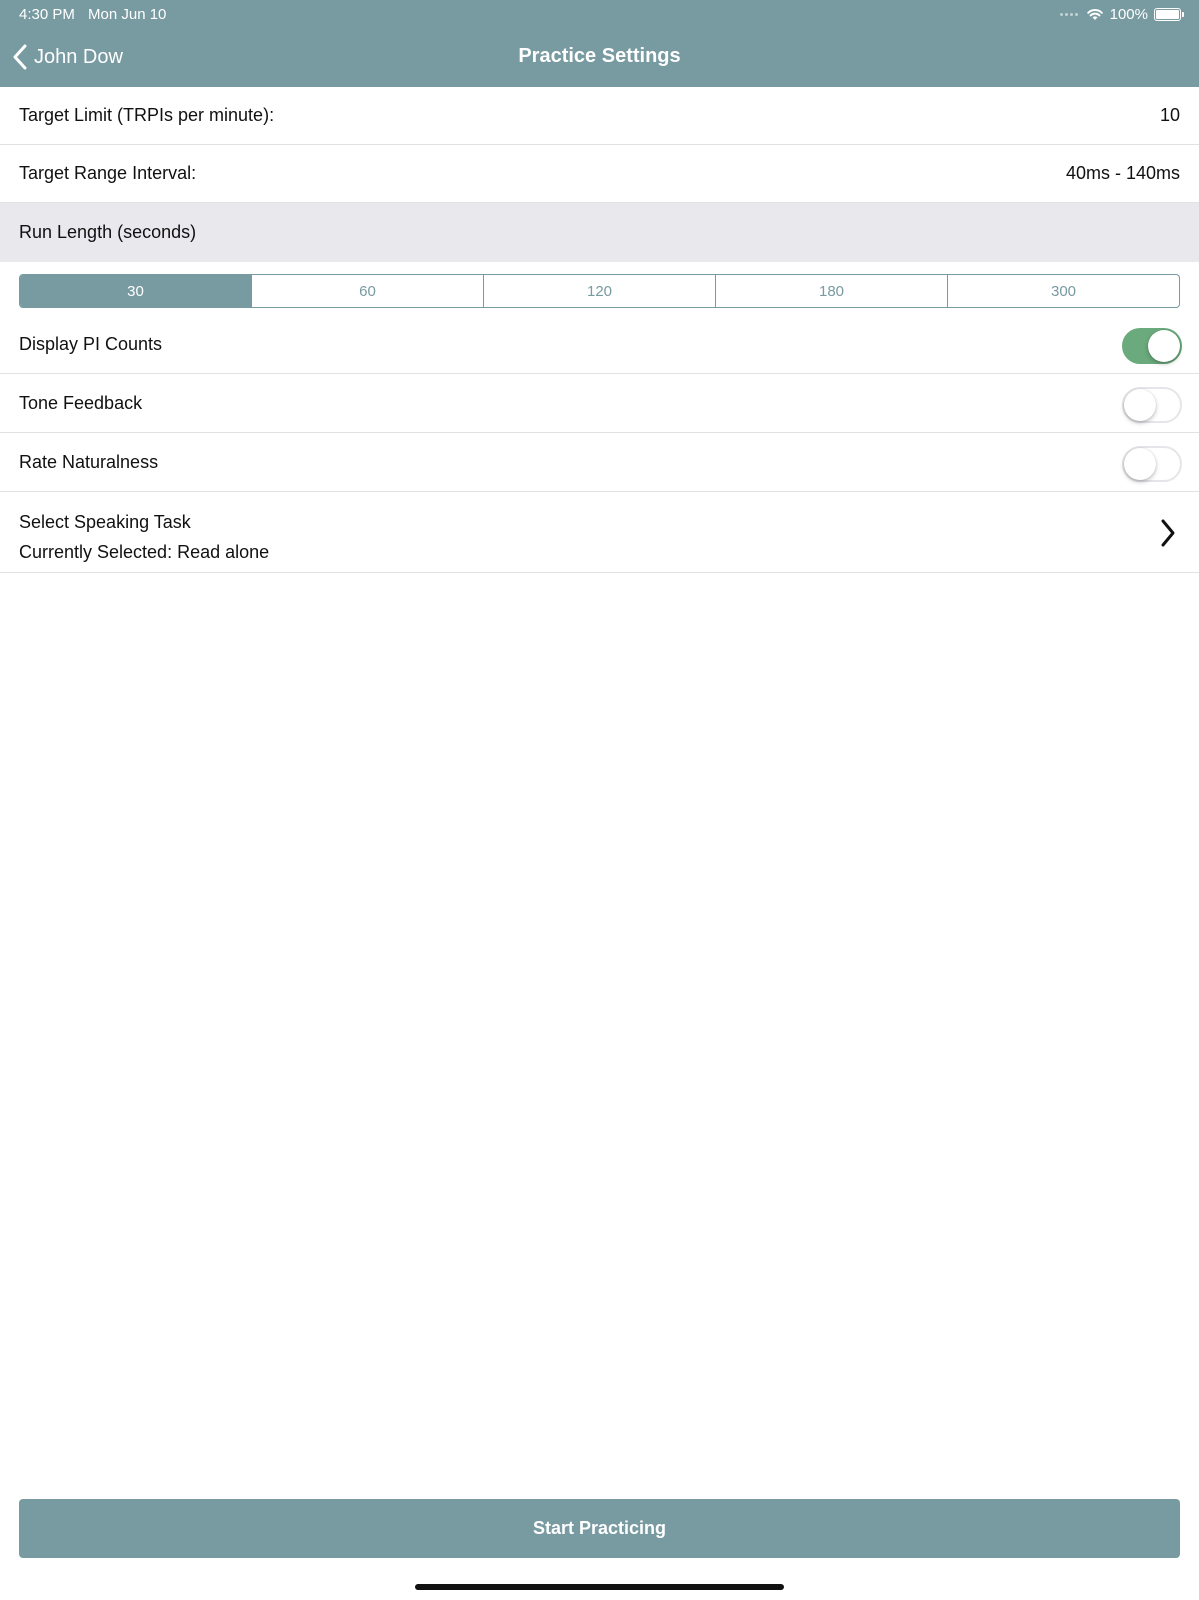 Image resolution: width=1199 pixels, height=1600 pixels. I want to click on battery-icon, so click(1169, 14).